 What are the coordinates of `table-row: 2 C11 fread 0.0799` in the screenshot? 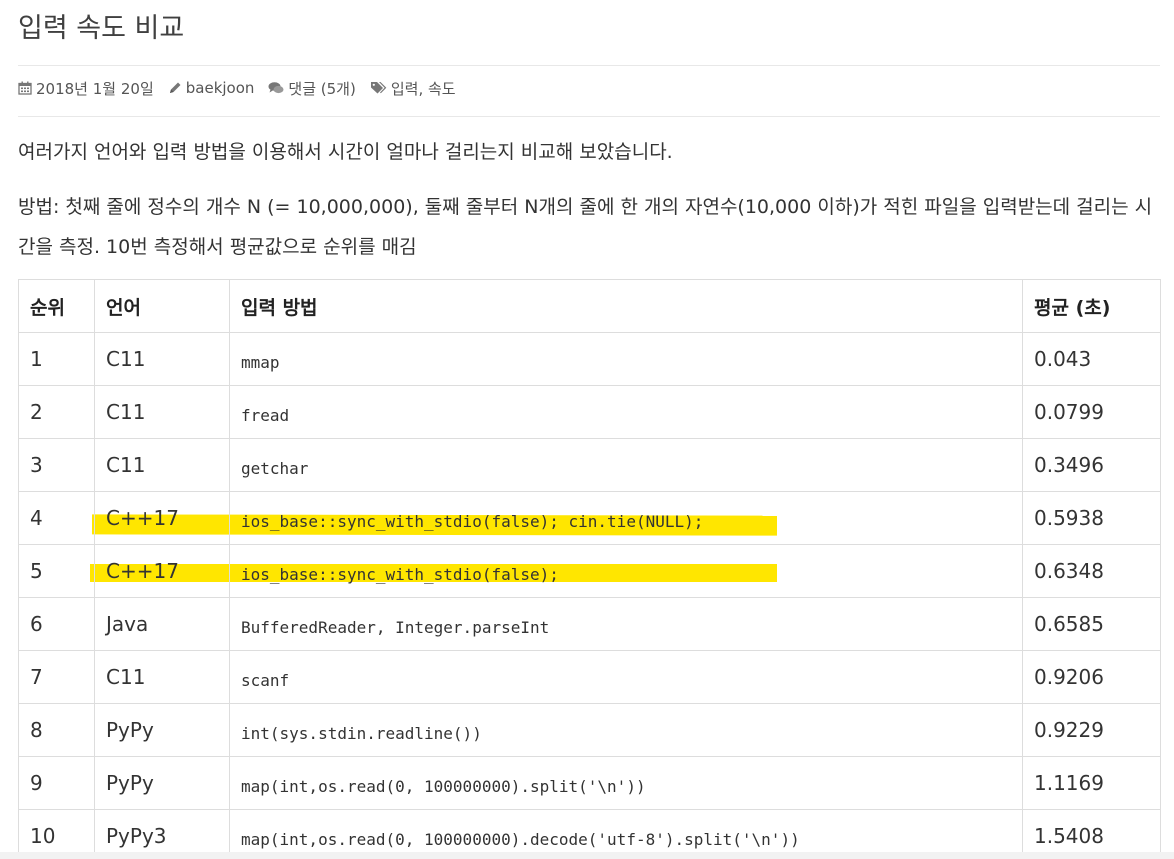 It's located at (589, 412).